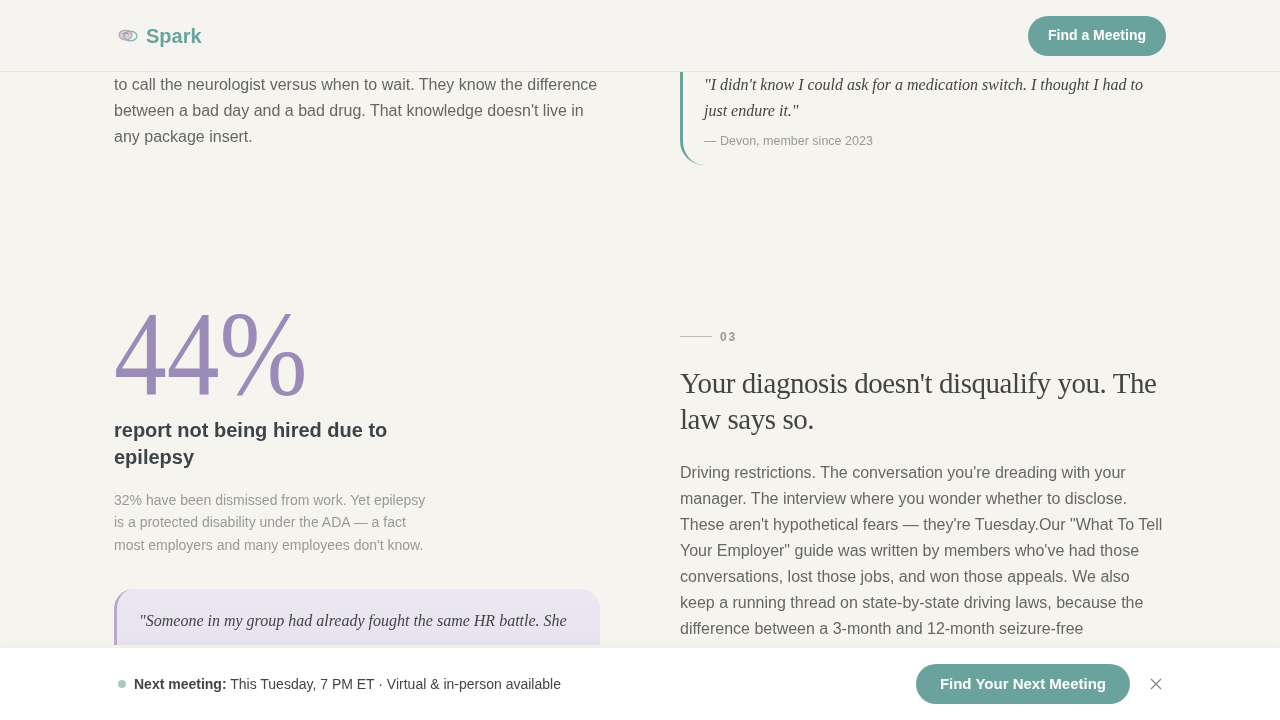 The image size is (1280, 720). Describe the element at coordinates (251, 443) in the screenshot. I see `statistic-headline: report not being hired due to epilepsy` at that location.